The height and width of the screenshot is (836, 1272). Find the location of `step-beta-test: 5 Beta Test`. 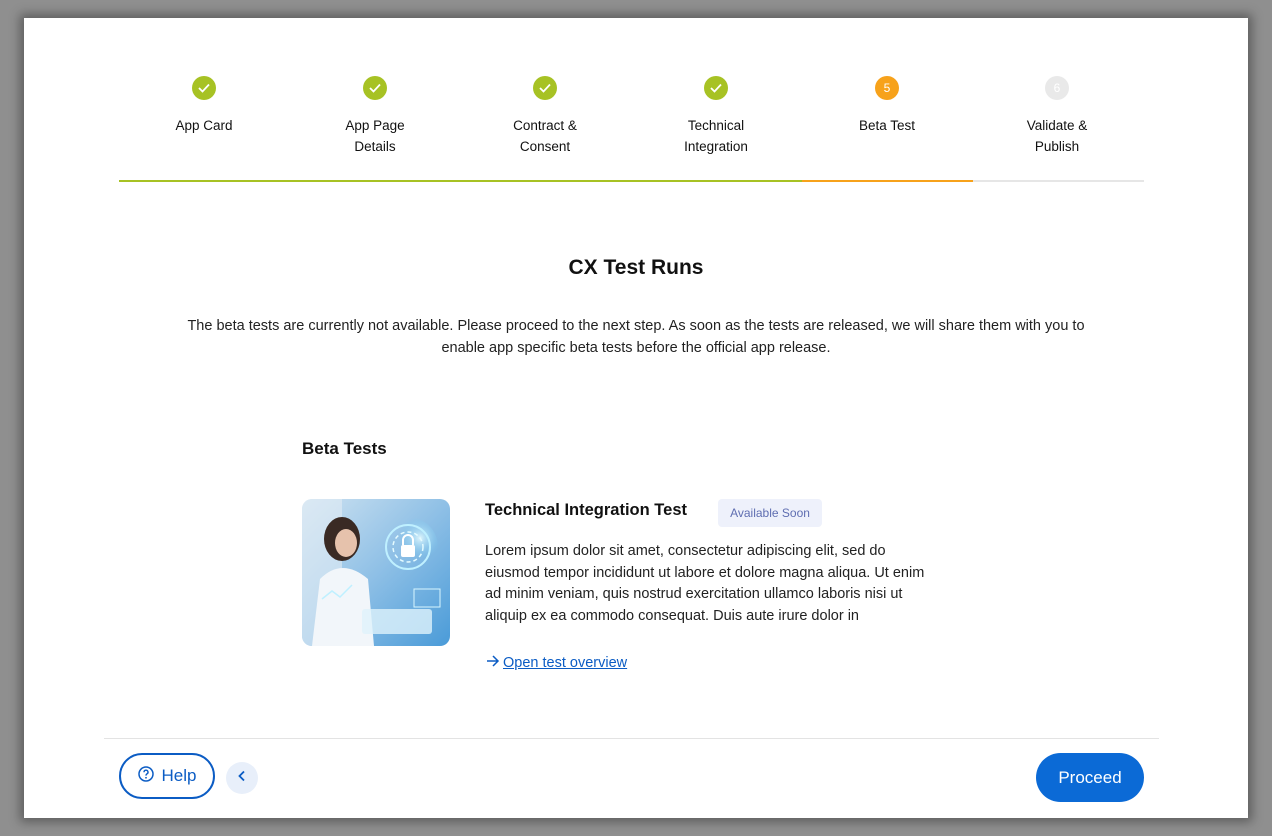

step-beta-test: 5 Beta Test is located at coordinates (887, 106).